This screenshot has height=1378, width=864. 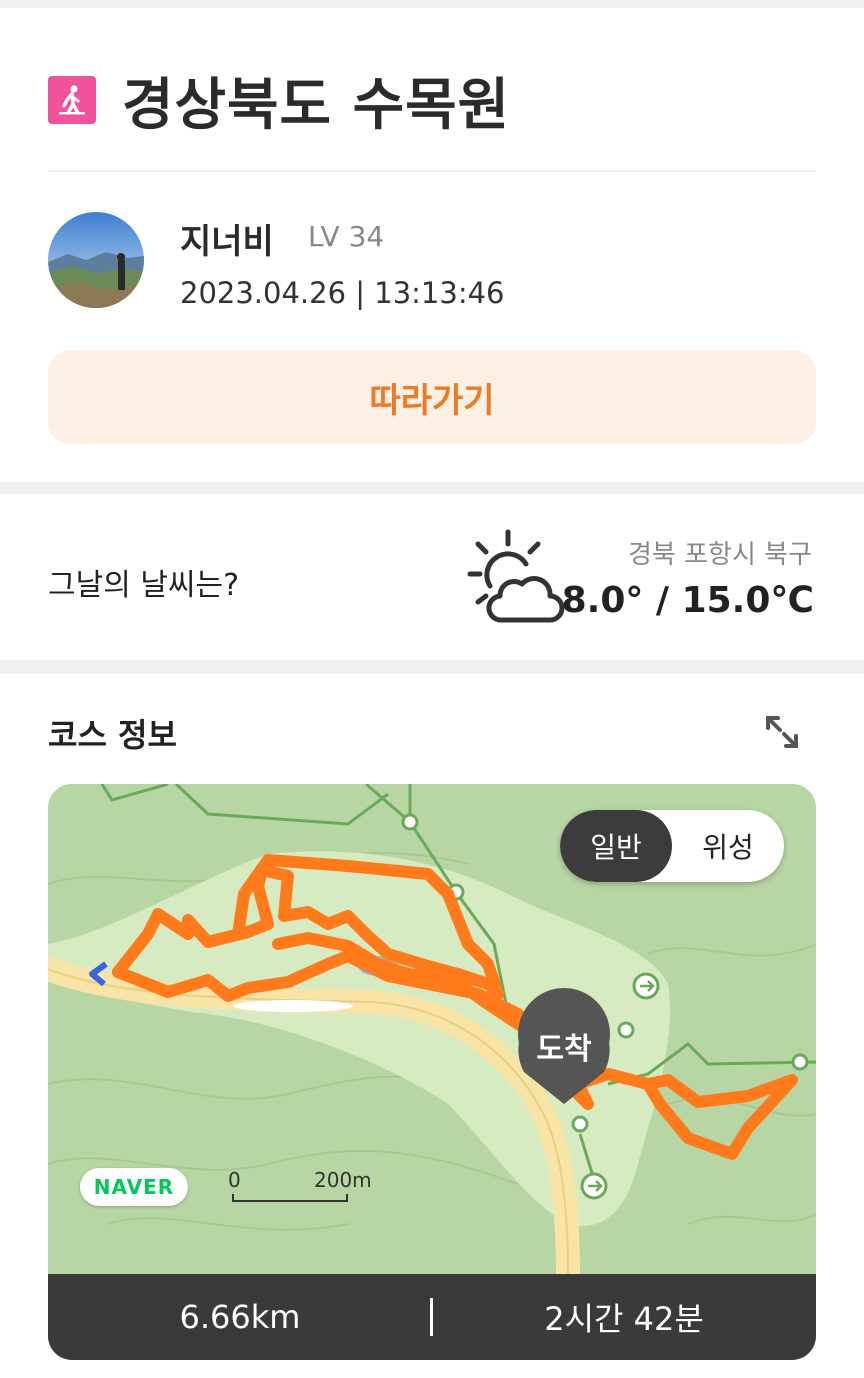 I want to click on stats-divider, so click(x=431, y=1317).